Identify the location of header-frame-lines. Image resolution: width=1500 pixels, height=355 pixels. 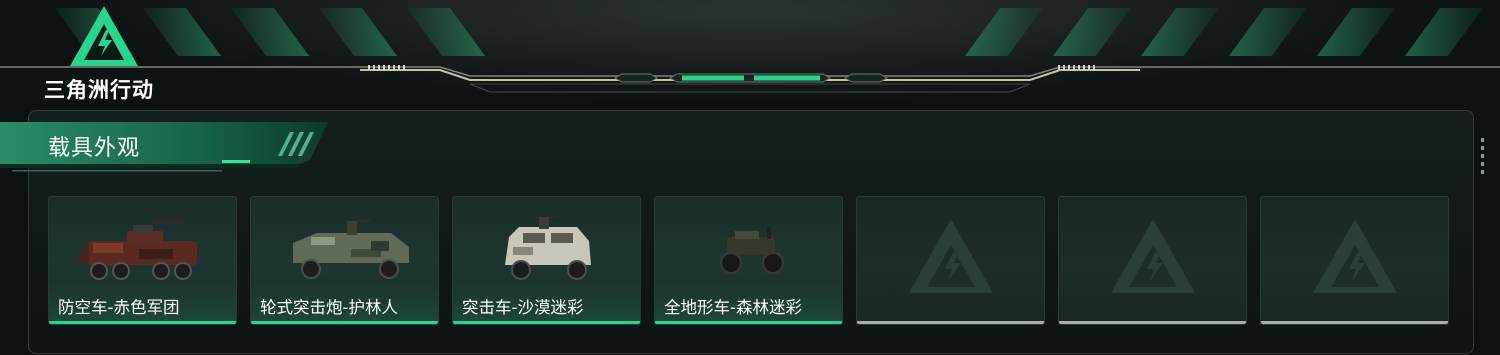
(750, 79).